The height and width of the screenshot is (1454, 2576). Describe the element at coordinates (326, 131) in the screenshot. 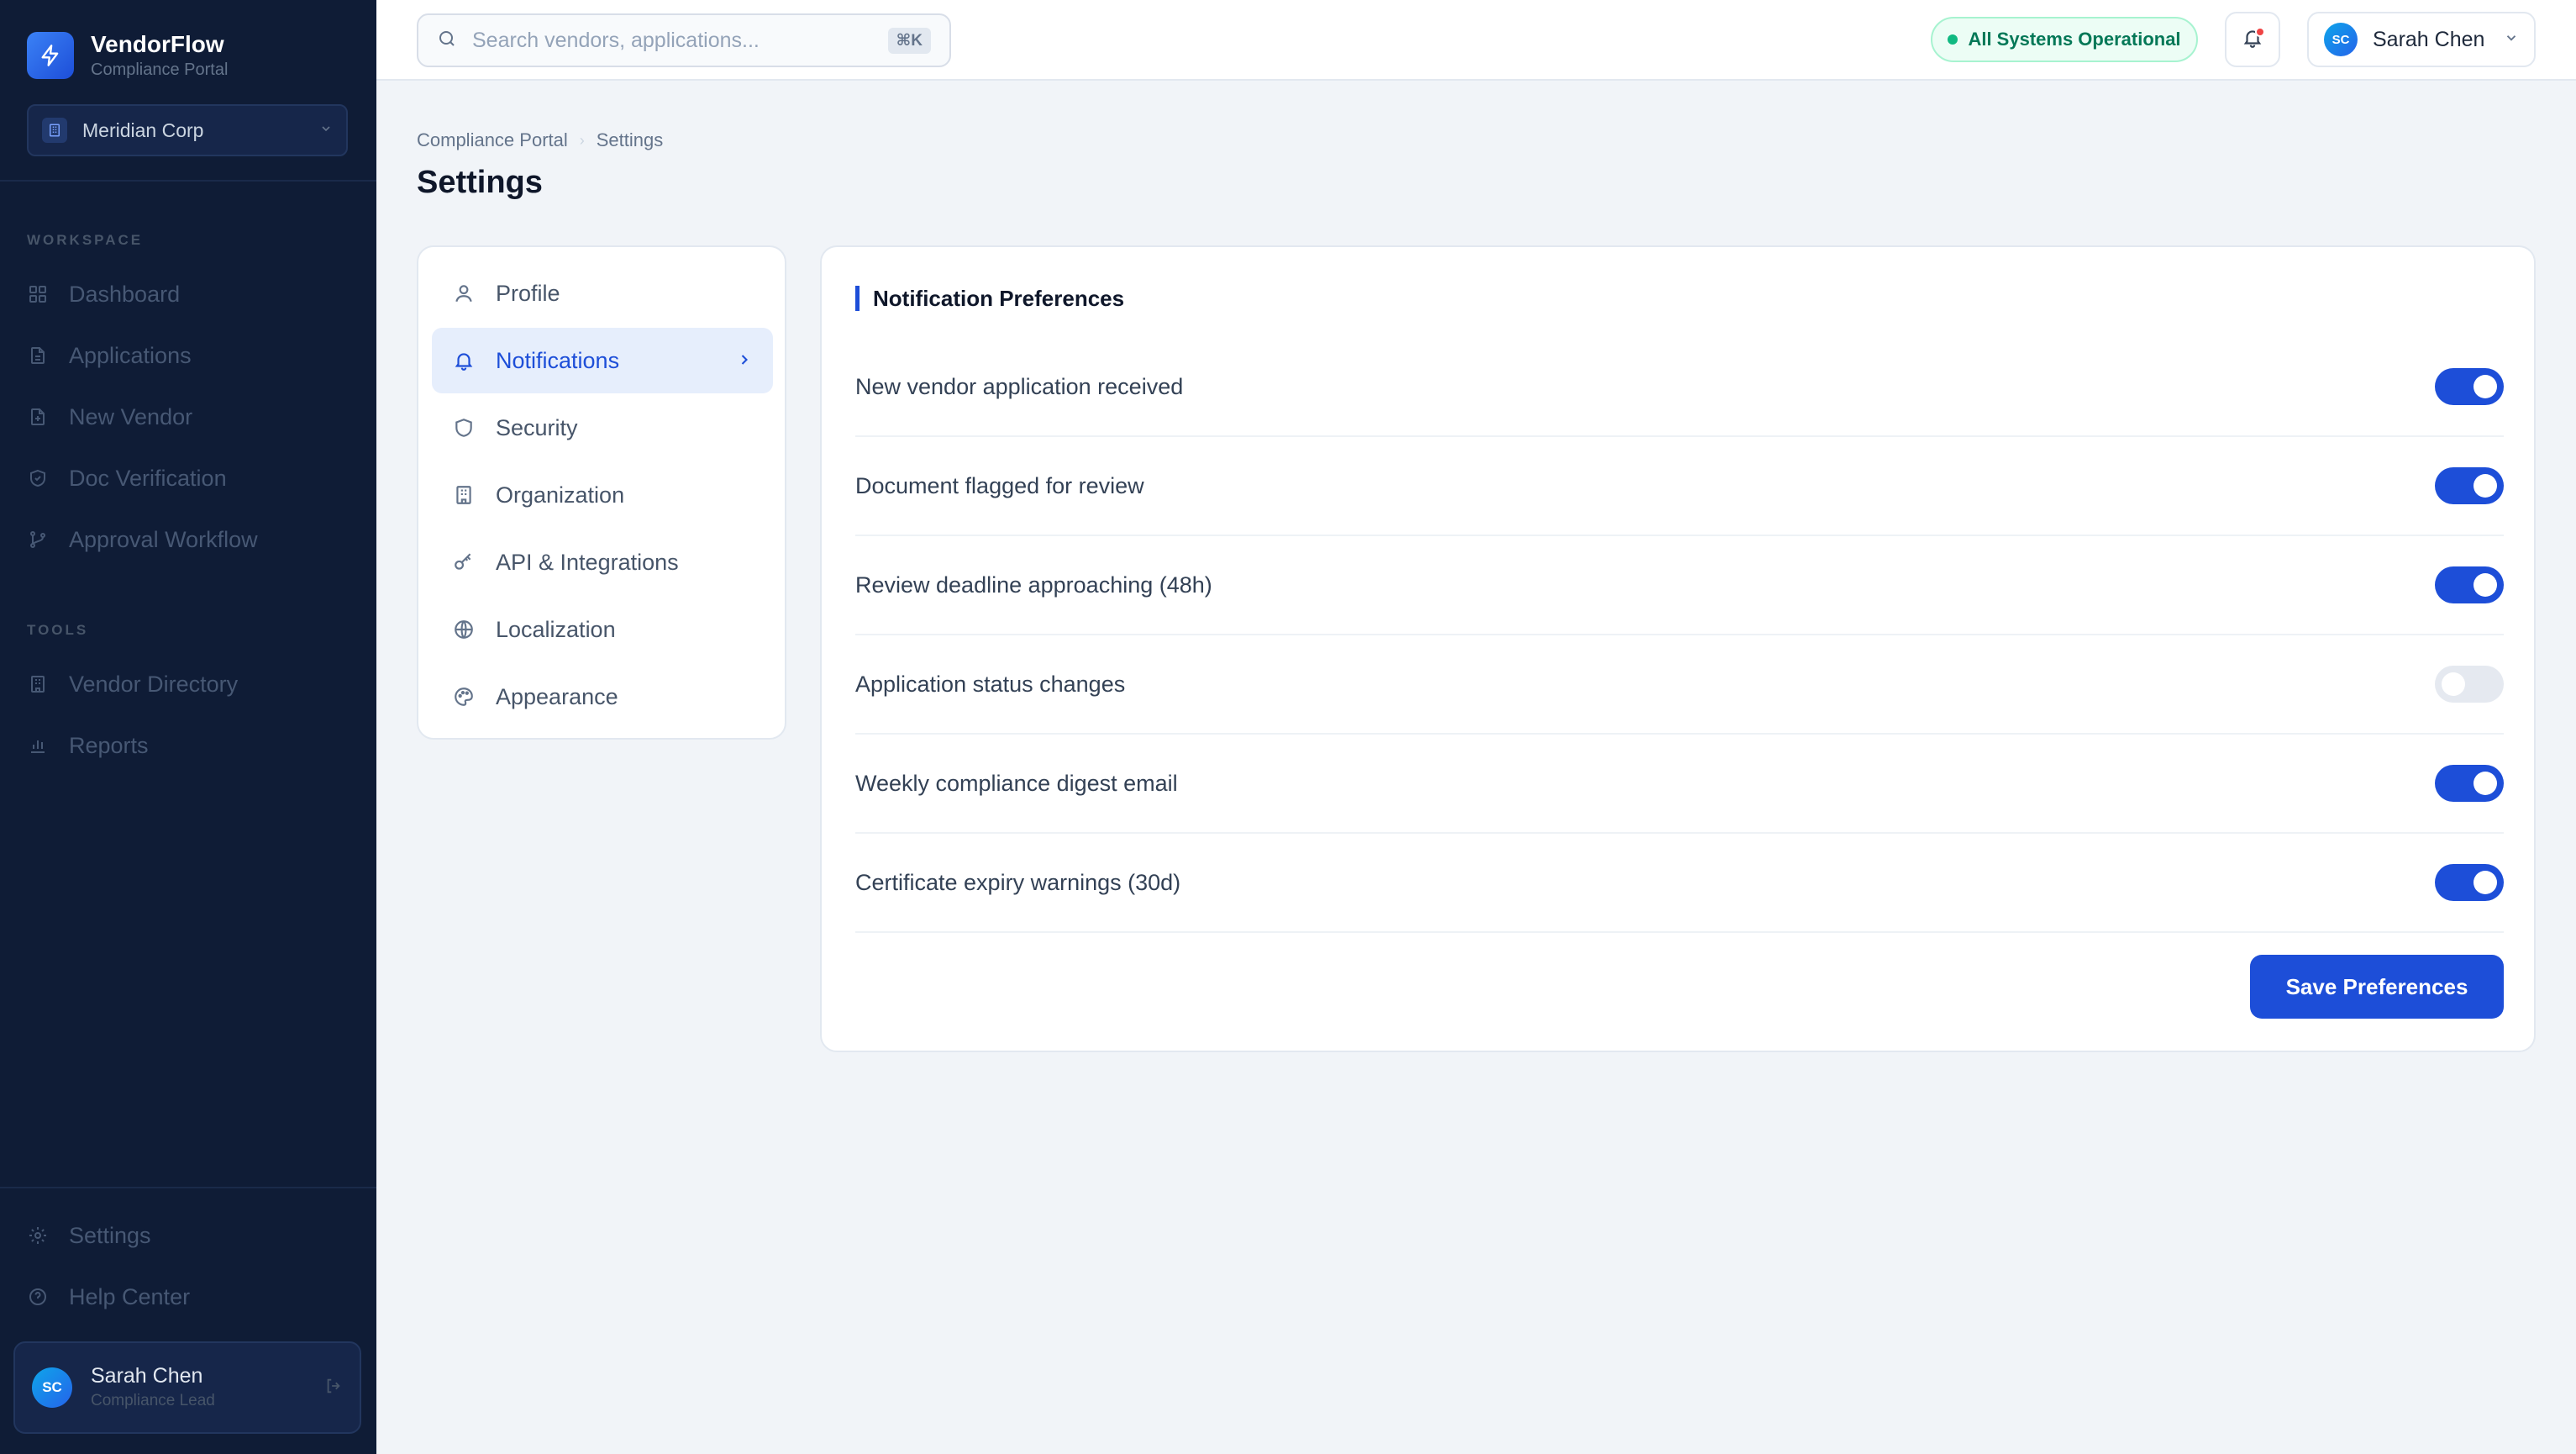

I see `chevron-down-icon` at that location.